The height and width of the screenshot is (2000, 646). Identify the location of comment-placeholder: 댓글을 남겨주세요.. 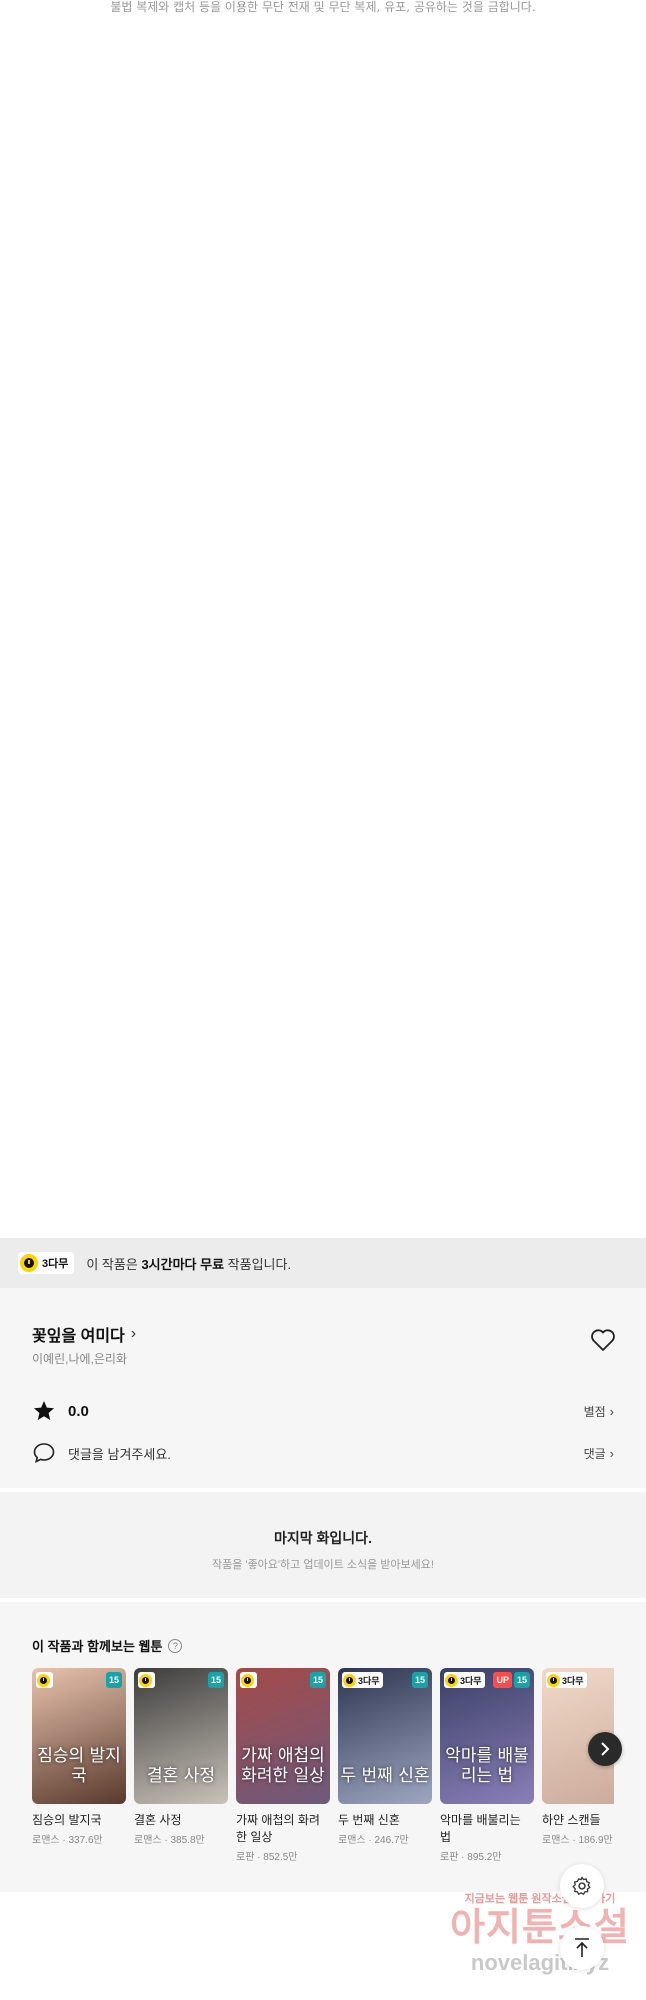
(119, 1454).